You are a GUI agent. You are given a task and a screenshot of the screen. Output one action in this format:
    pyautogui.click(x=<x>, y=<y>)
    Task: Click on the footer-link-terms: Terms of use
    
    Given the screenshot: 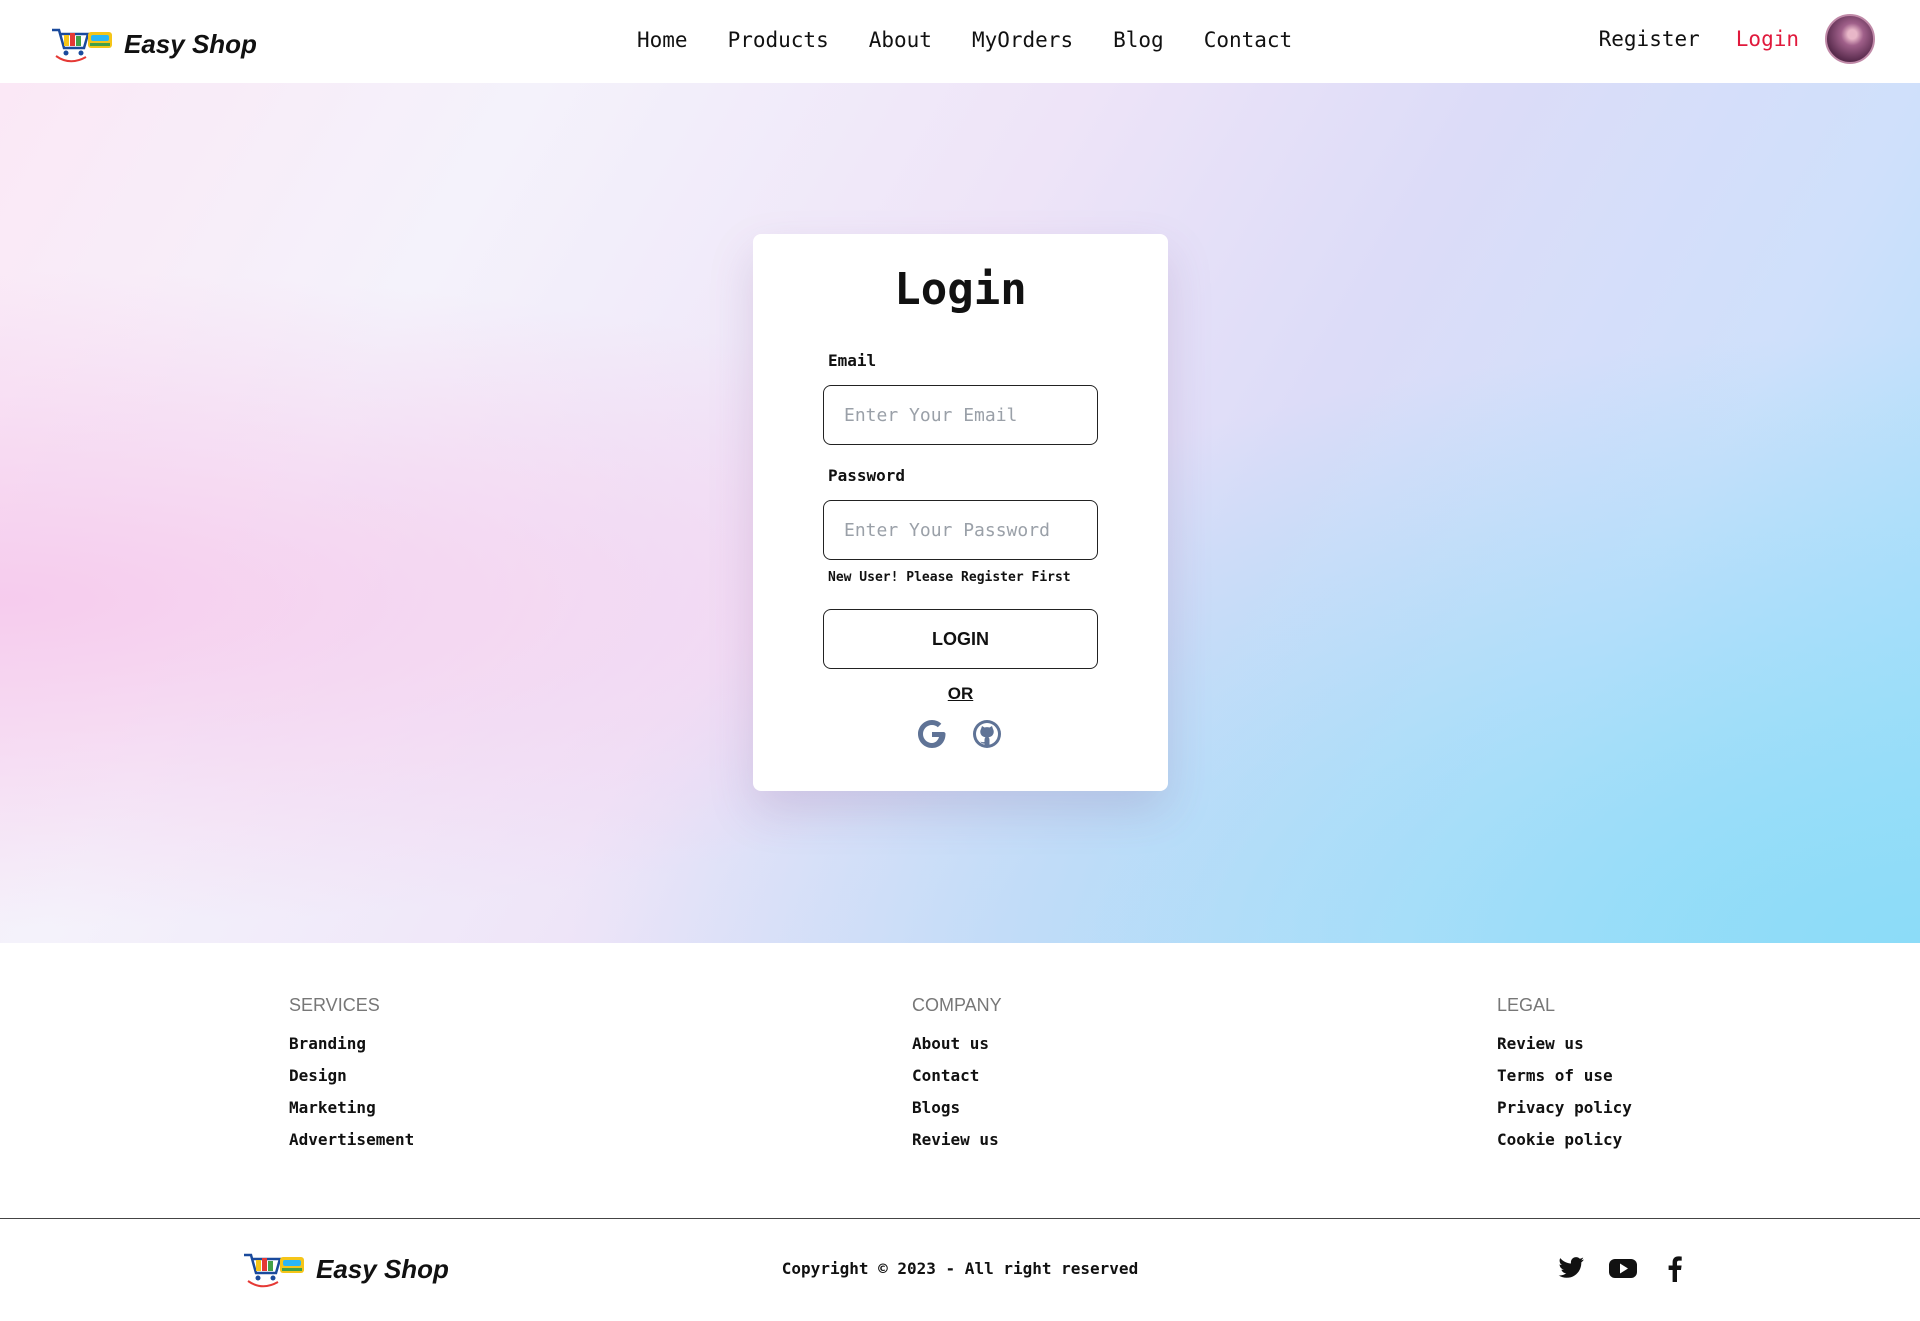 What is the action you would take?
    pyautogui.click(x=1564, y=1075)
    